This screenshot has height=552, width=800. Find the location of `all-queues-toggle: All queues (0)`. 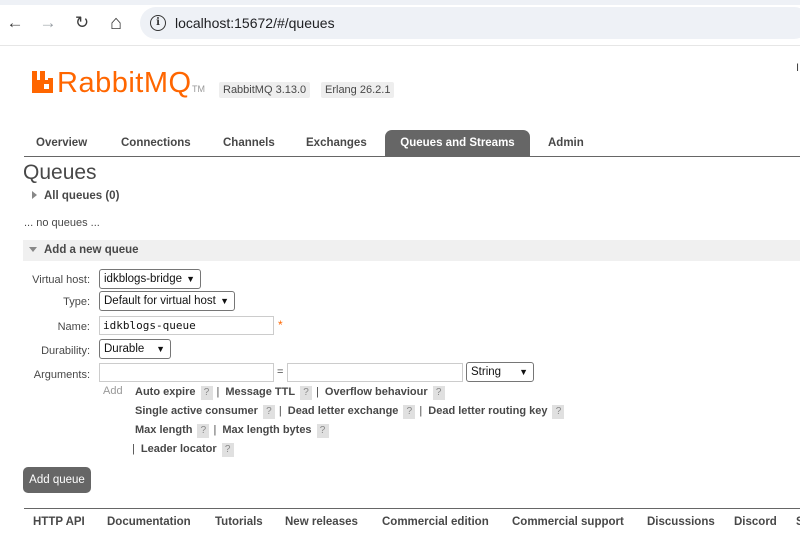

all-queues-toggle: All queues (0) is located at coordinates (75, 196).